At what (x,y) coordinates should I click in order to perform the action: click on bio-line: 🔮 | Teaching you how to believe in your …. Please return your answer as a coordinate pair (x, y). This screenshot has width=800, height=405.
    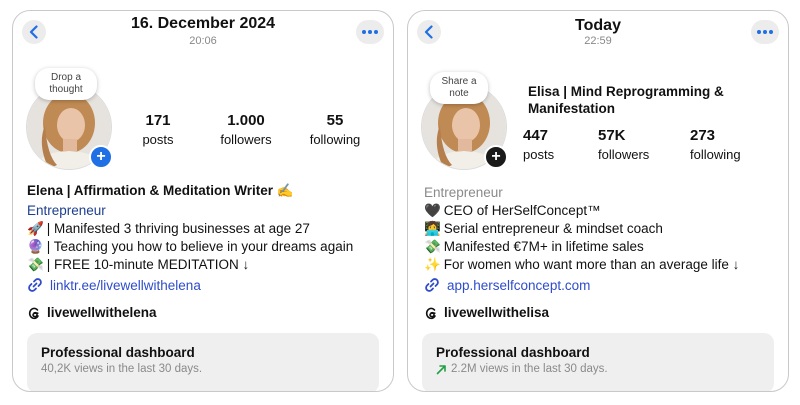
    Looking at the image, I should click on (190, 247).